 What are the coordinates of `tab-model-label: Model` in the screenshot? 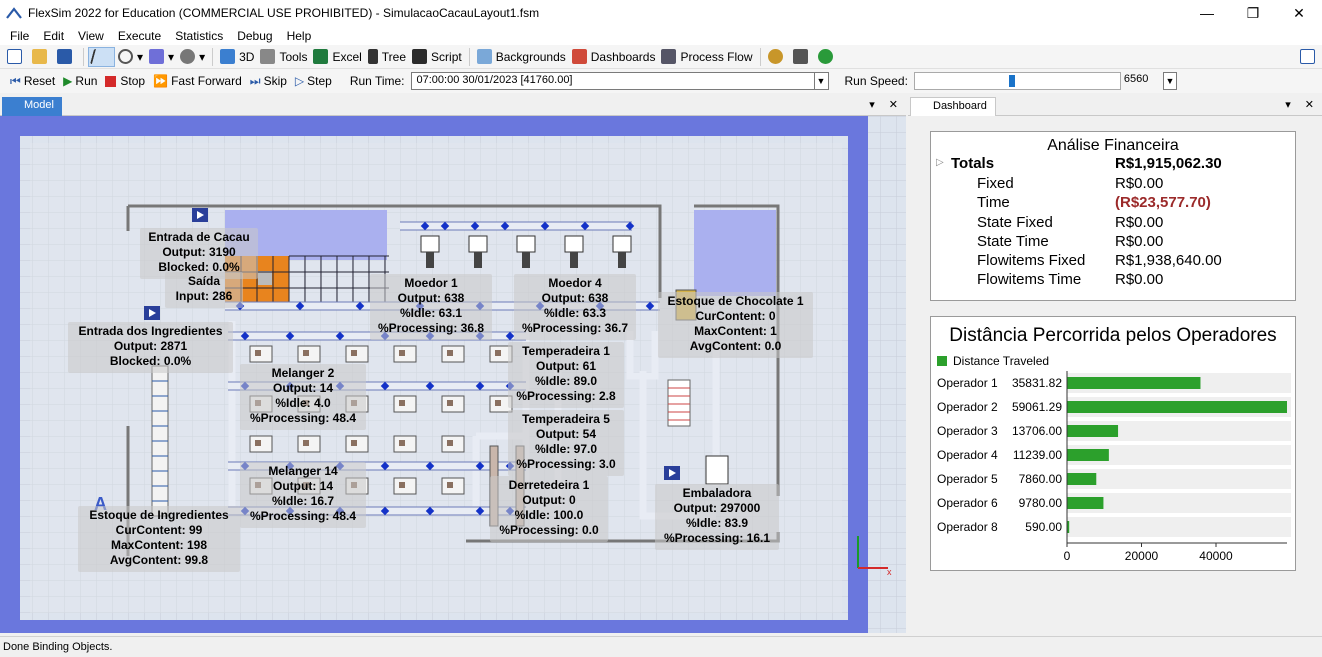 It's located at (39, 105).